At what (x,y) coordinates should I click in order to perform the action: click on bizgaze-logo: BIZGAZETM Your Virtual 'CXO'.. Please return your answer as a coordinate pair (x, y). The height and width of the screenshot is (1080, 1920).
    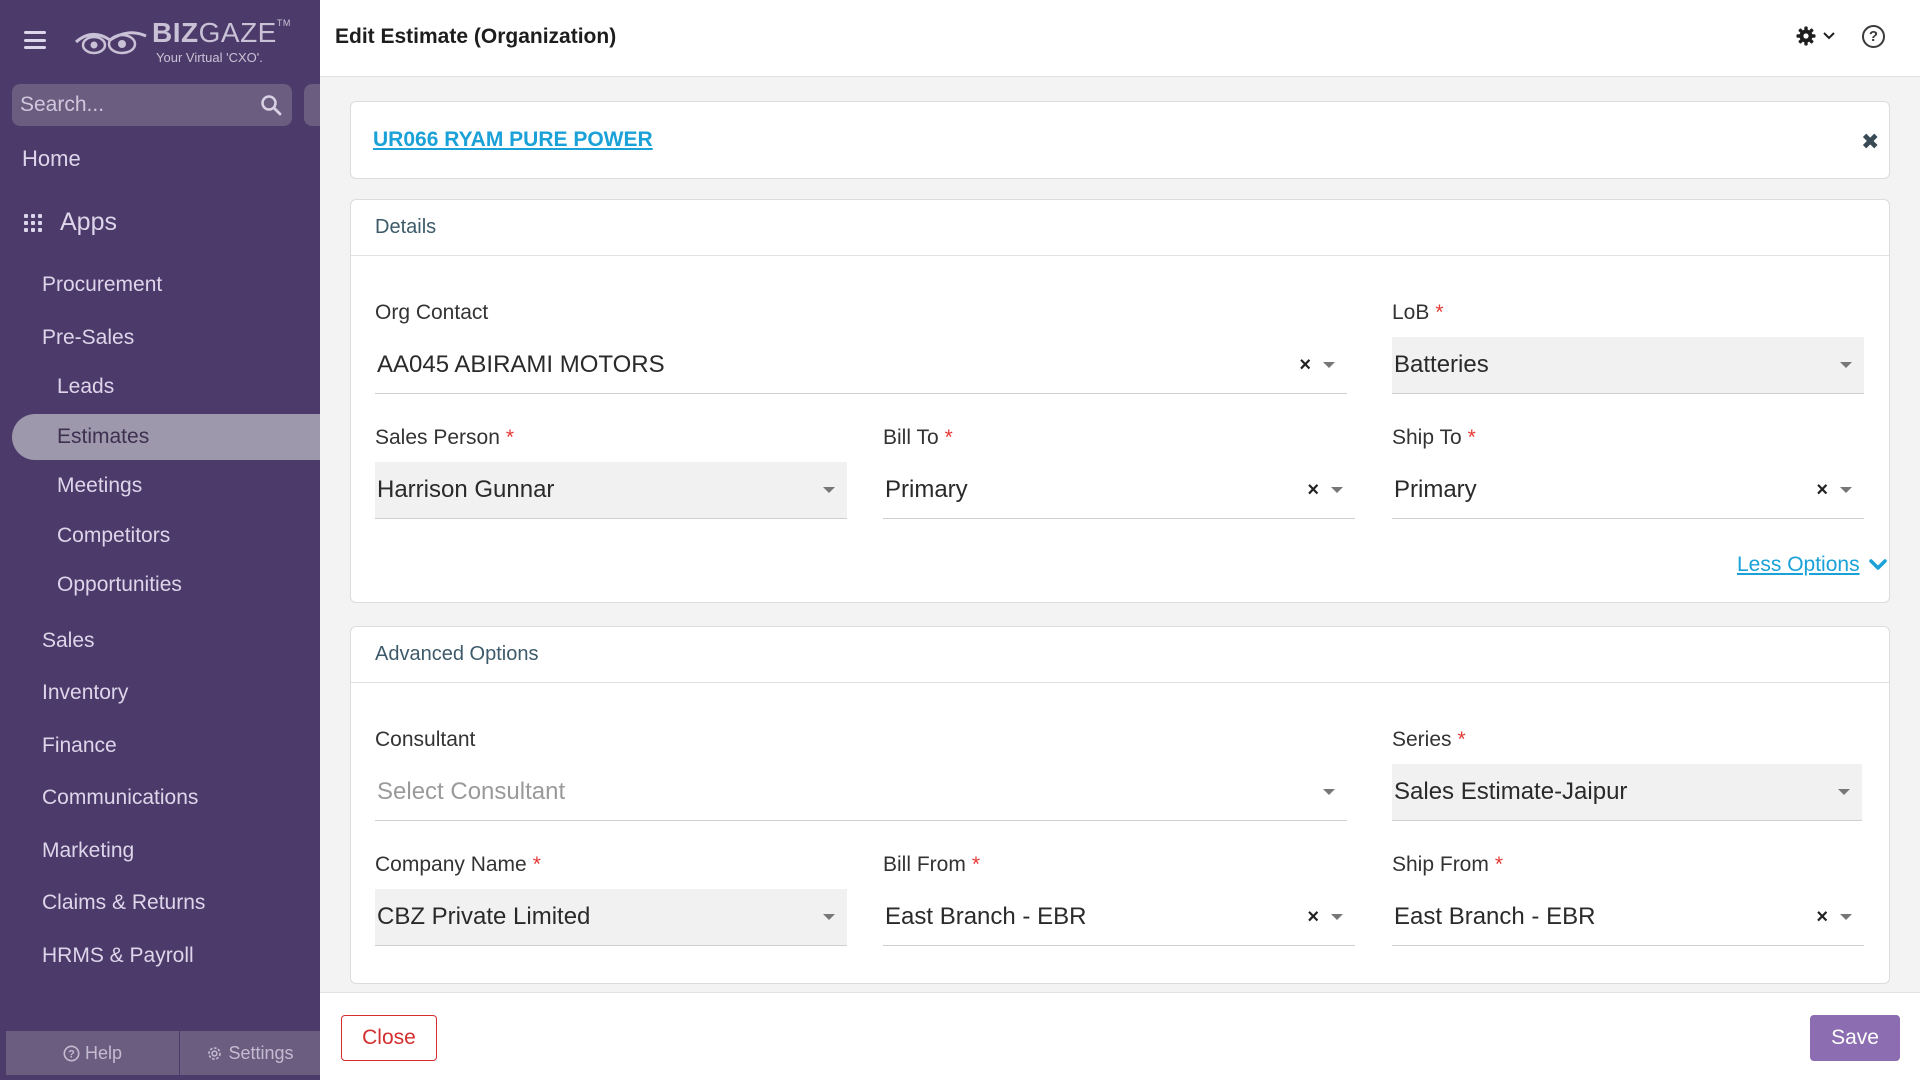
    Looking at the image, I should click on (181, 41).